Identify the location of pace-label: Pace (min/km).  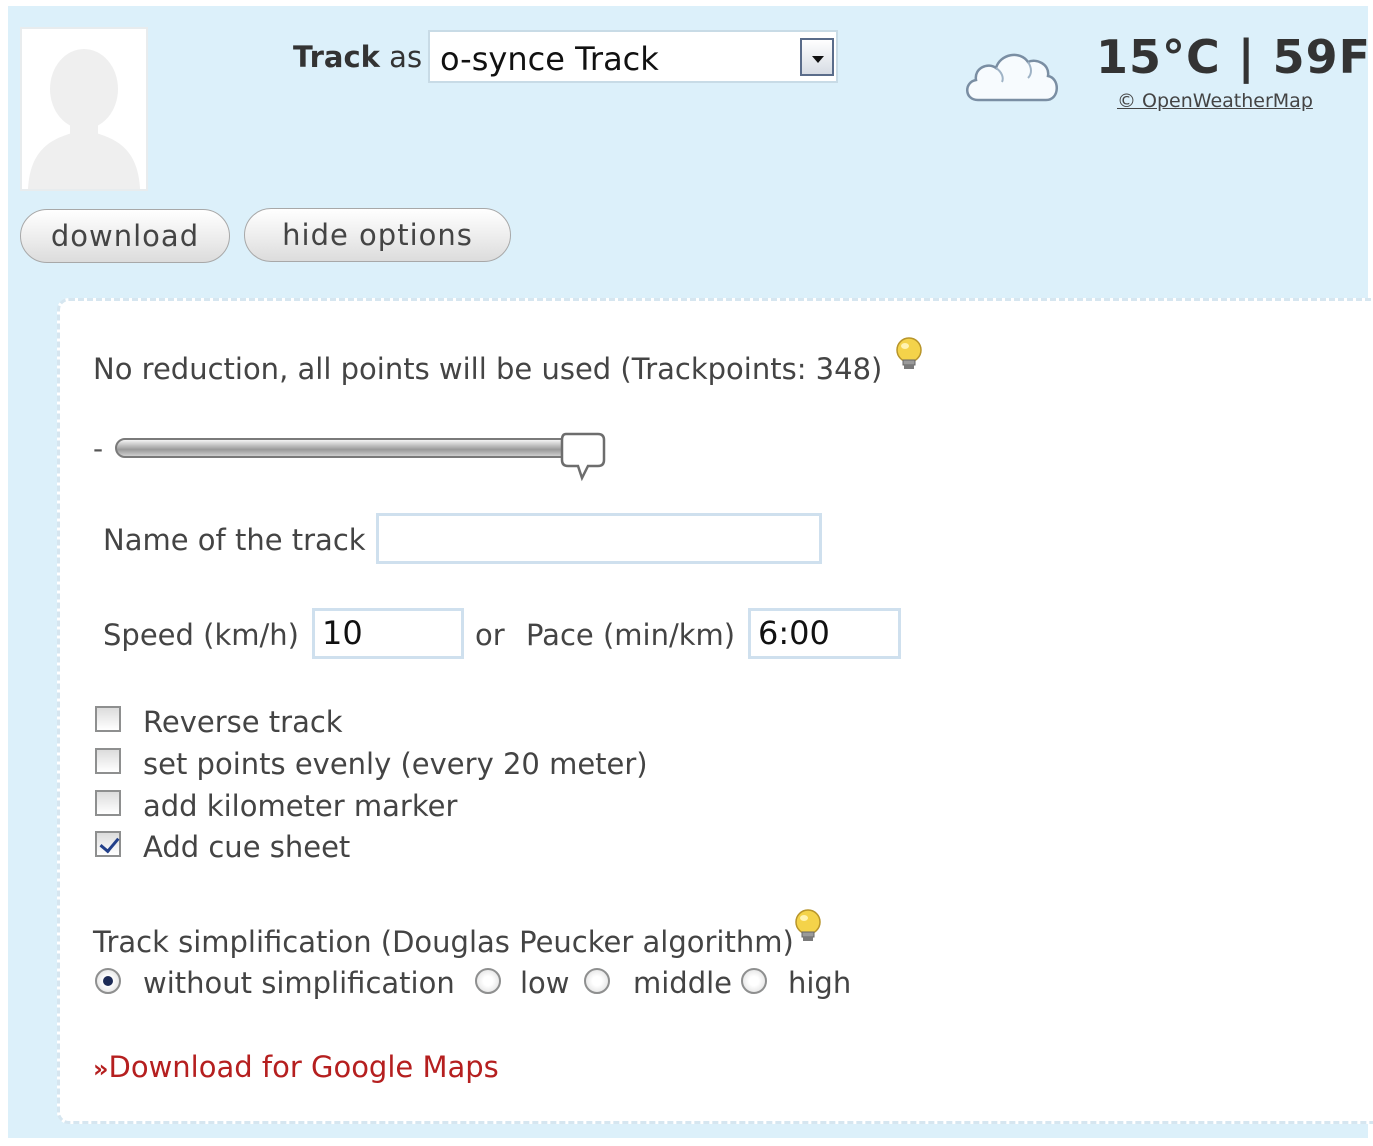
(631, 635).